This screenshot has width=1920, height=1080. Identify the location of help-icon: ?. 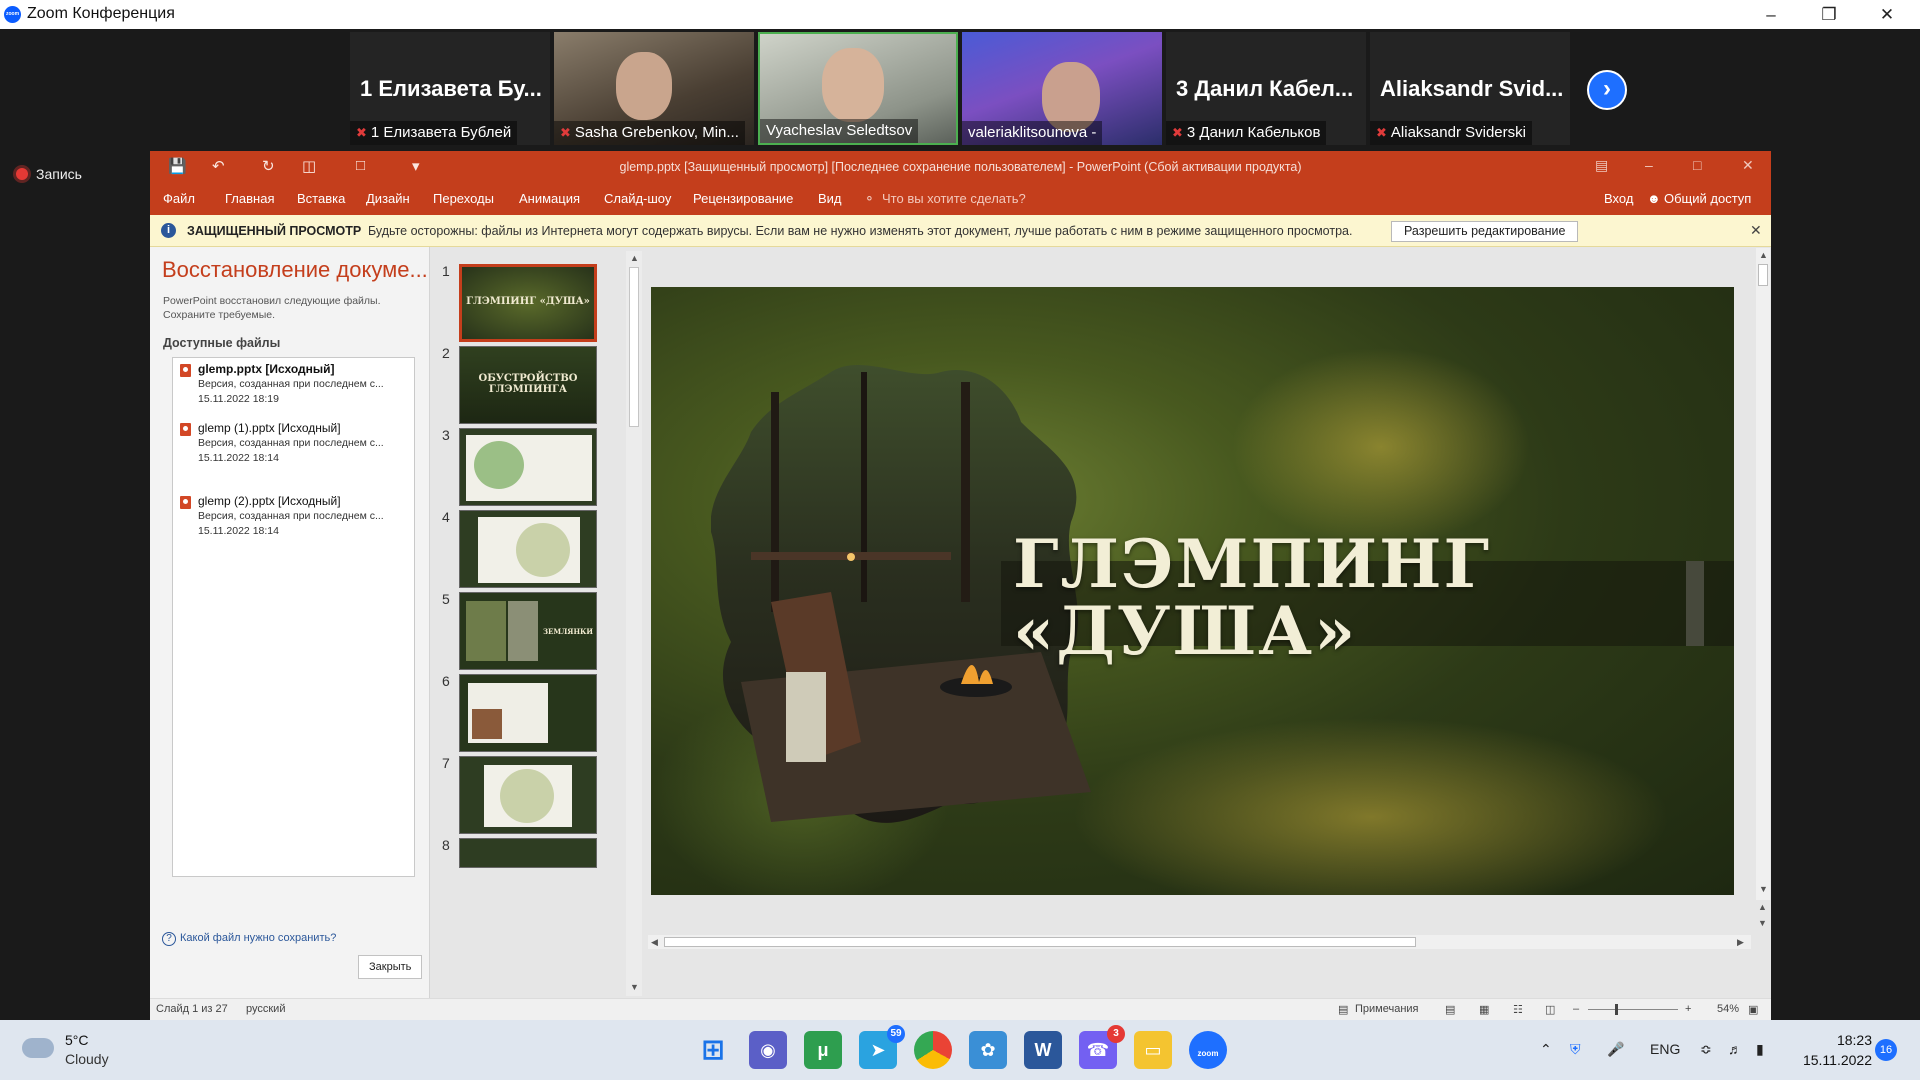
(169, 939).